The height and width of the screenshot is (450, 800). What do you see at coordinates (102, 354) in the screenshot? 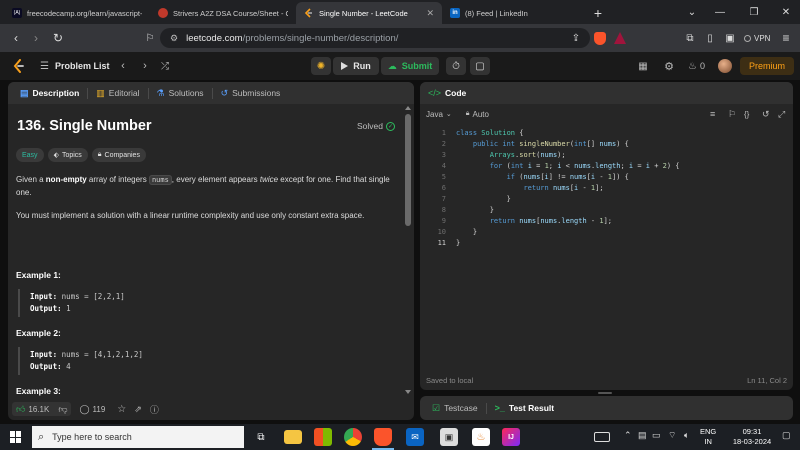
I see `example-input: nums = [4,1,2,1,2]` at bounding box center [102, 354].